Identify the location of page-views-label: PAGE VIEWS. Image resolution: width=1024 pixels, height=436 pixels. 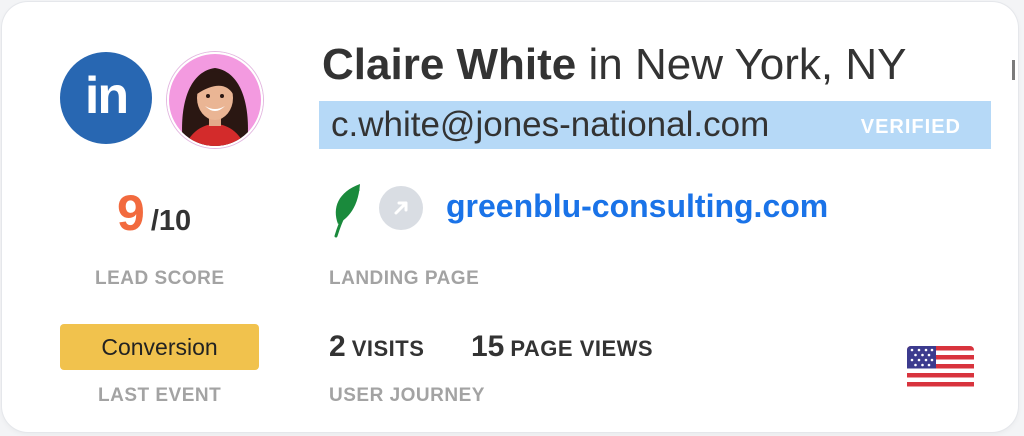
(582, 348).